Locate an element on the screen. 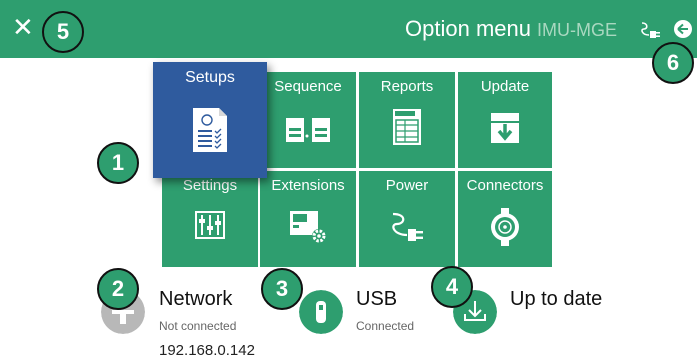 The height and width of the screenshot is (363, 697). tile-sequence: Sequence is located at coordinates (308, 120).